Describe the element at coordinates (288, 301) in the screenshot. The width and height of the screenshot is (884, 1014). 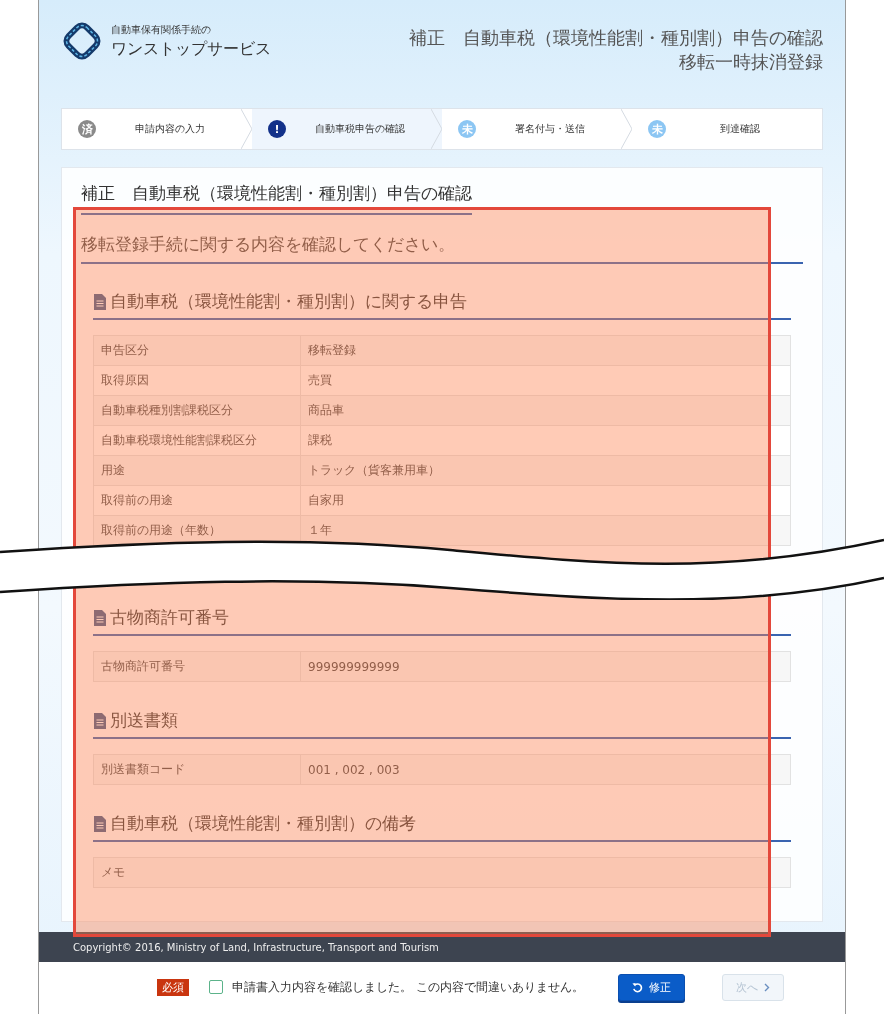
I see `section-title: 自動車税（環境性能割・種別割）に関する申告` at that location.